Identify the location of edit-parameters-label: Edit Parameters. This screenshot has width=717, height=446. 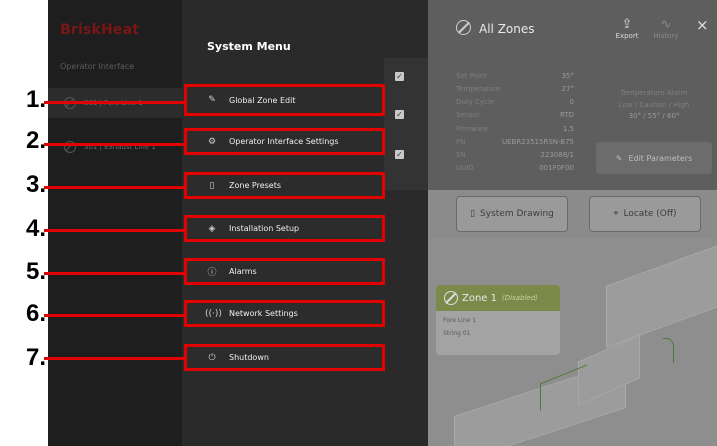
(660, 158).